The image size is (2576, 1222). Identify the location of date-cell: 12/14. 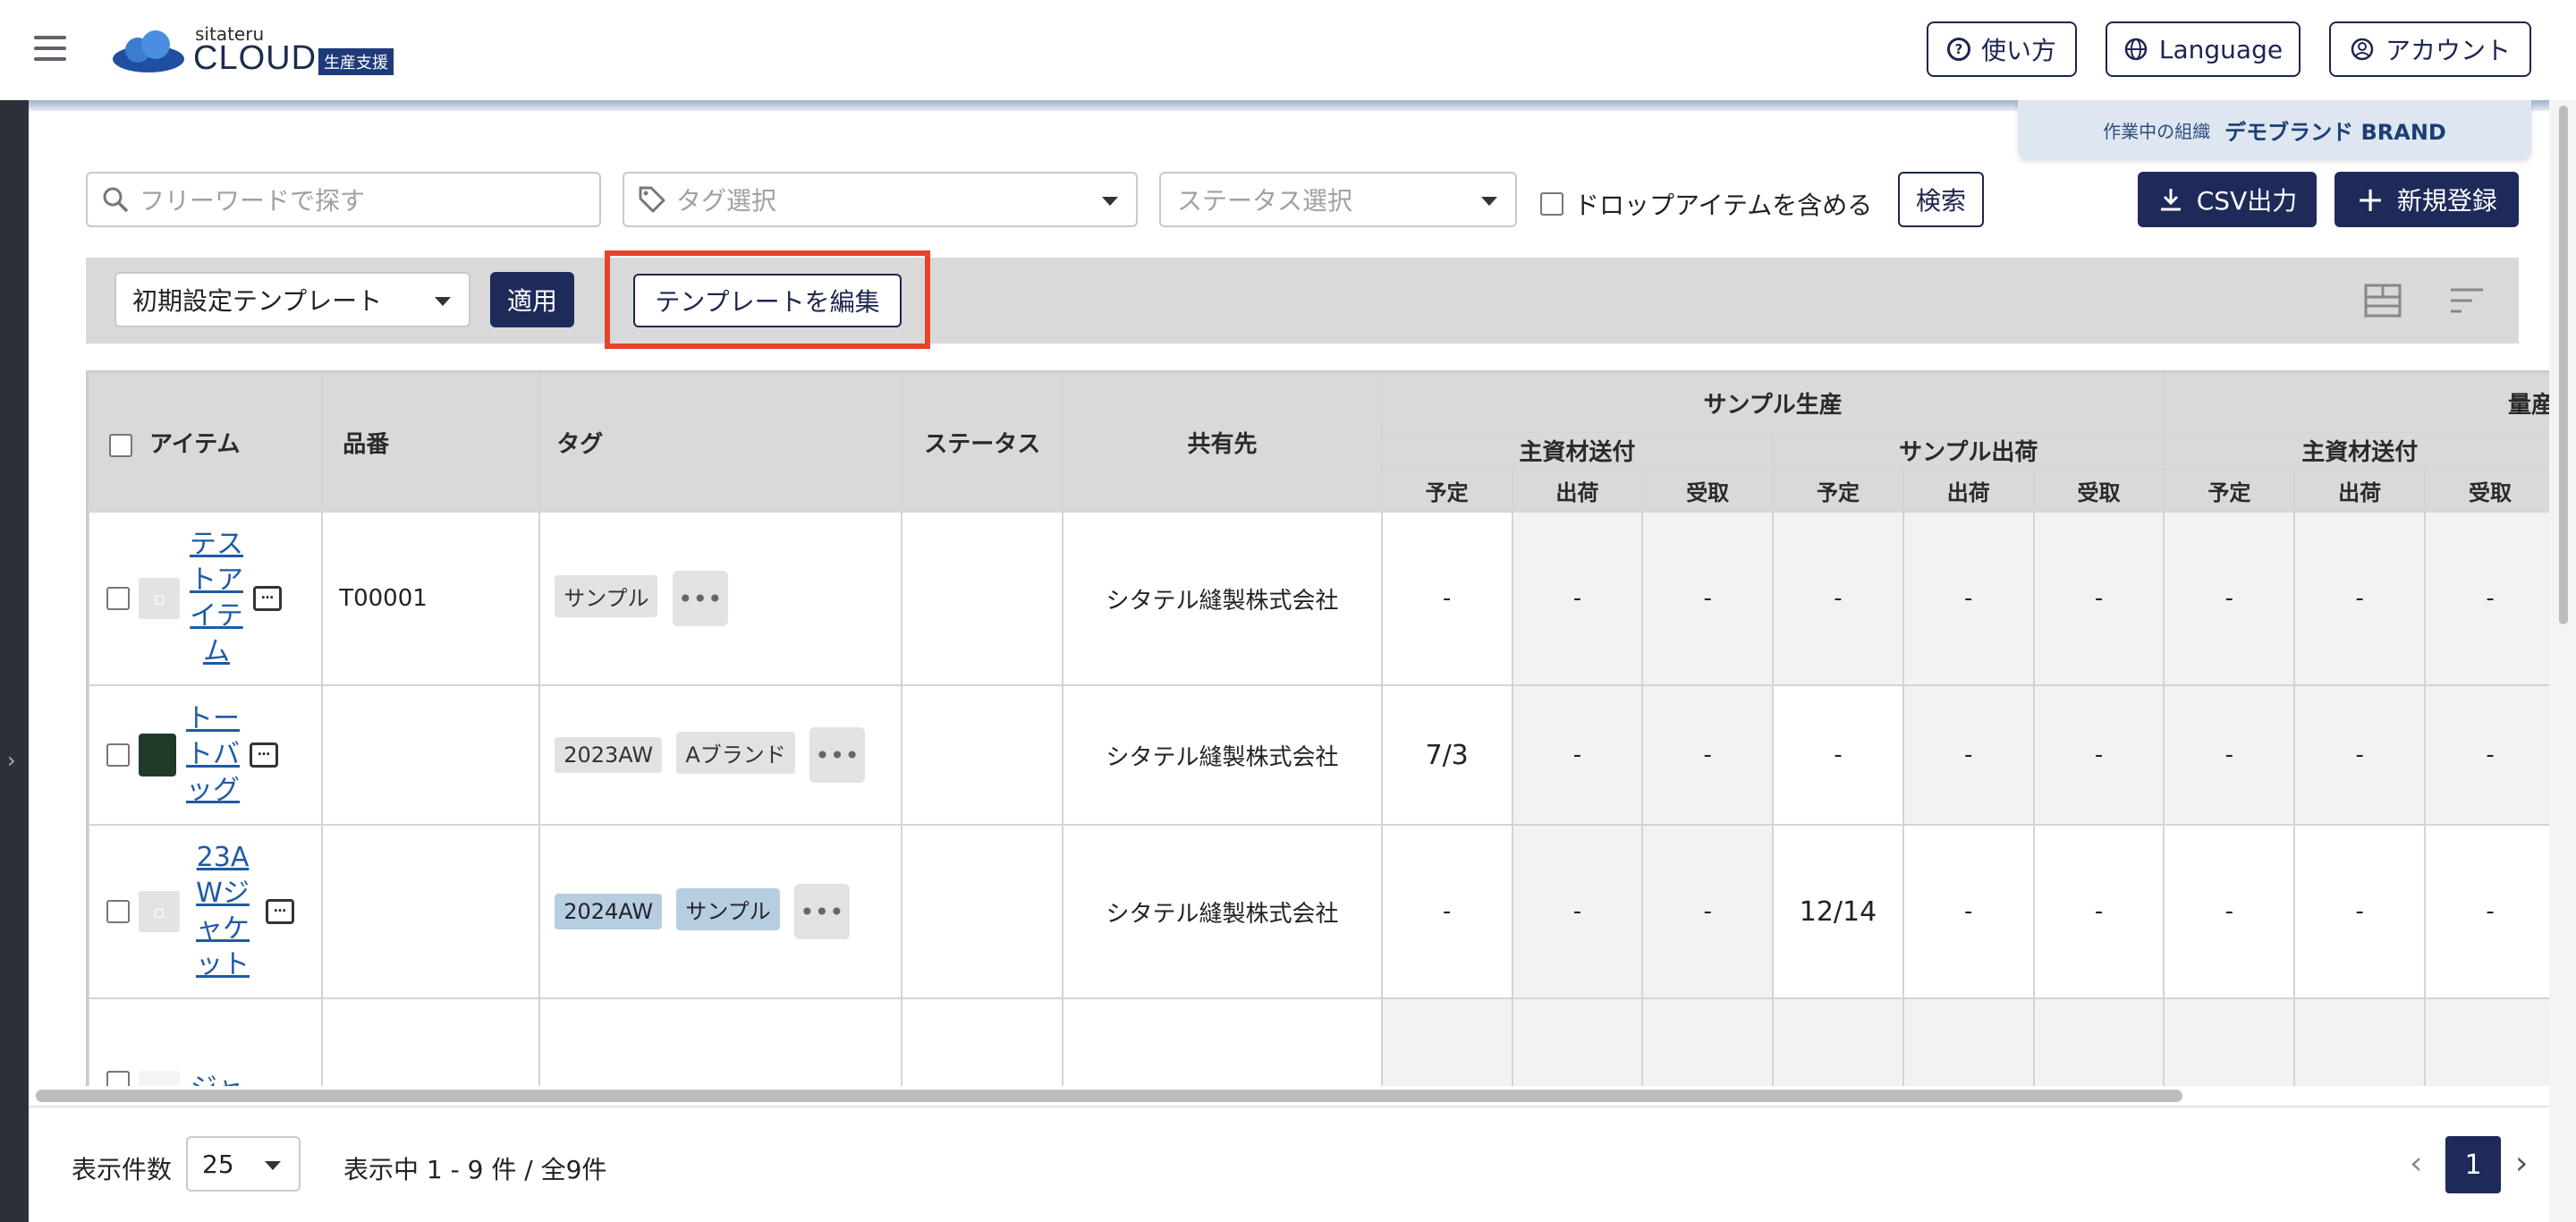
(1838, 911).